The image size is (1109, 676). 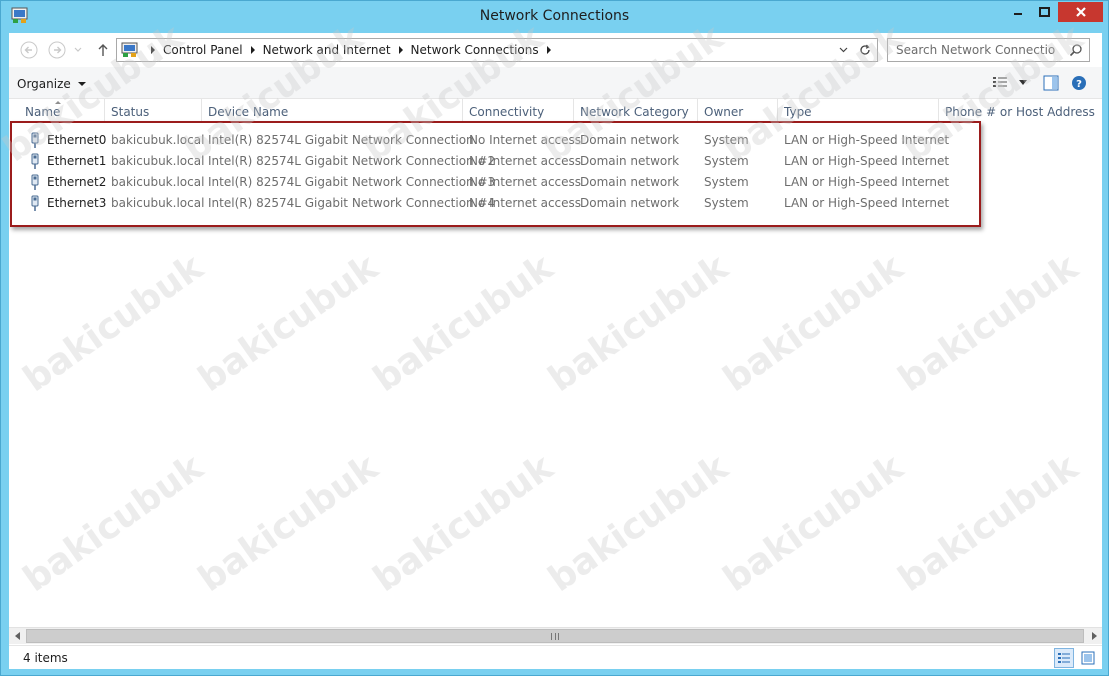 I want to click on column-header-label: Phone # or Host Address, so click(x=1020, y=112).